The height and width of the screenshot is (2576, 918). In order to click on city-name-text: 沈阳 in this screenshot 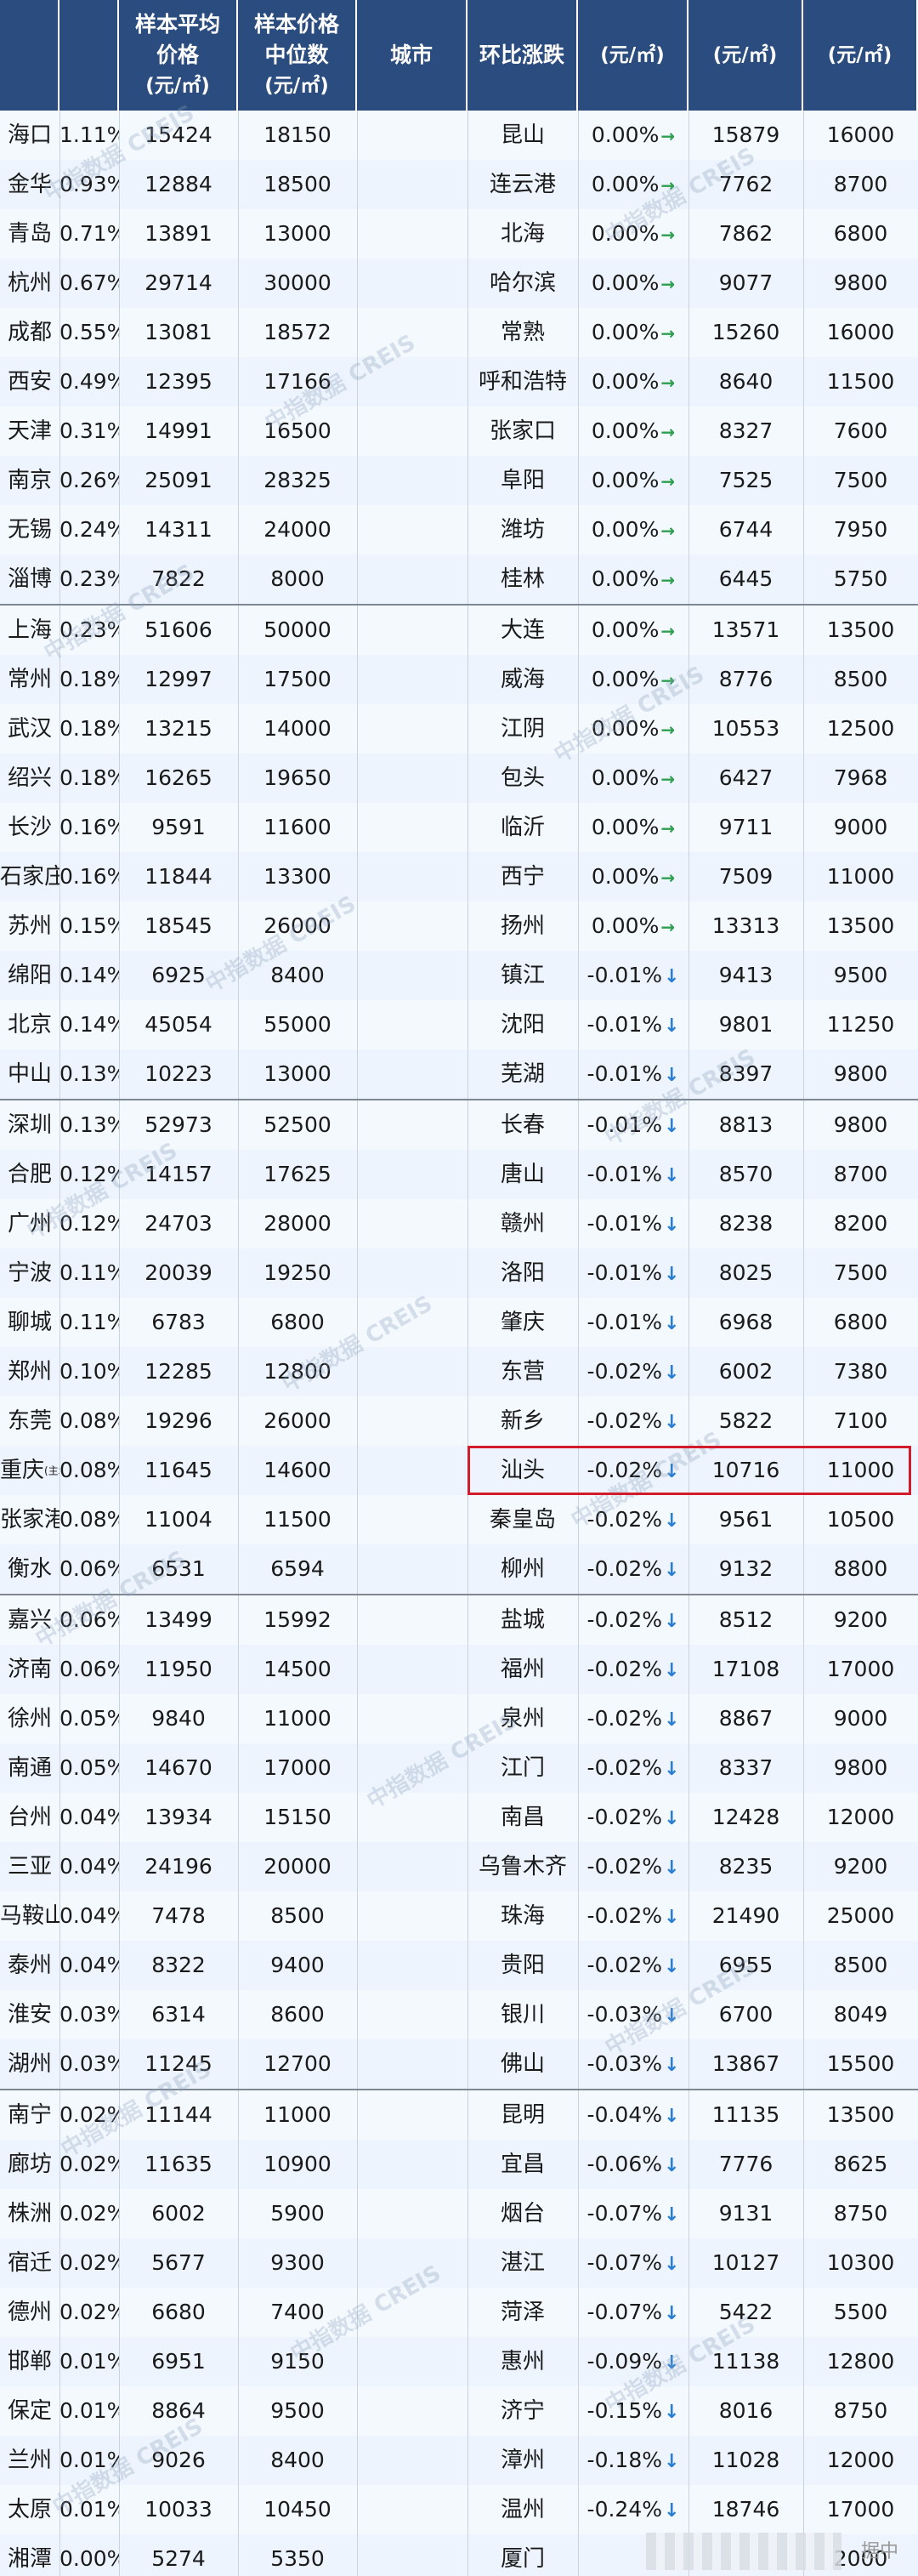, I will do `click(522, 1025)`.